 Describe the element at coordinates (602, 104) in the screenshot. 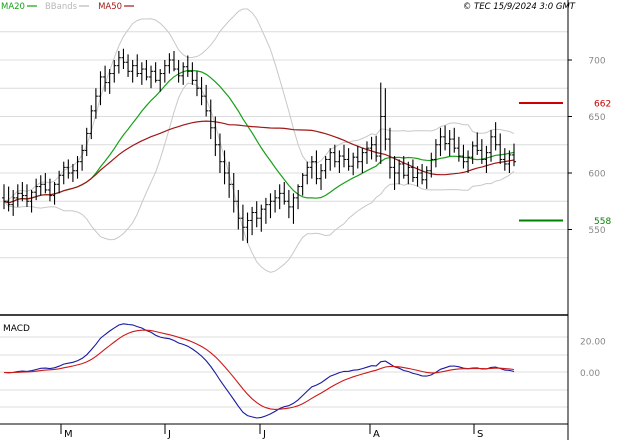

I see `resistance-label: 662` at that location.